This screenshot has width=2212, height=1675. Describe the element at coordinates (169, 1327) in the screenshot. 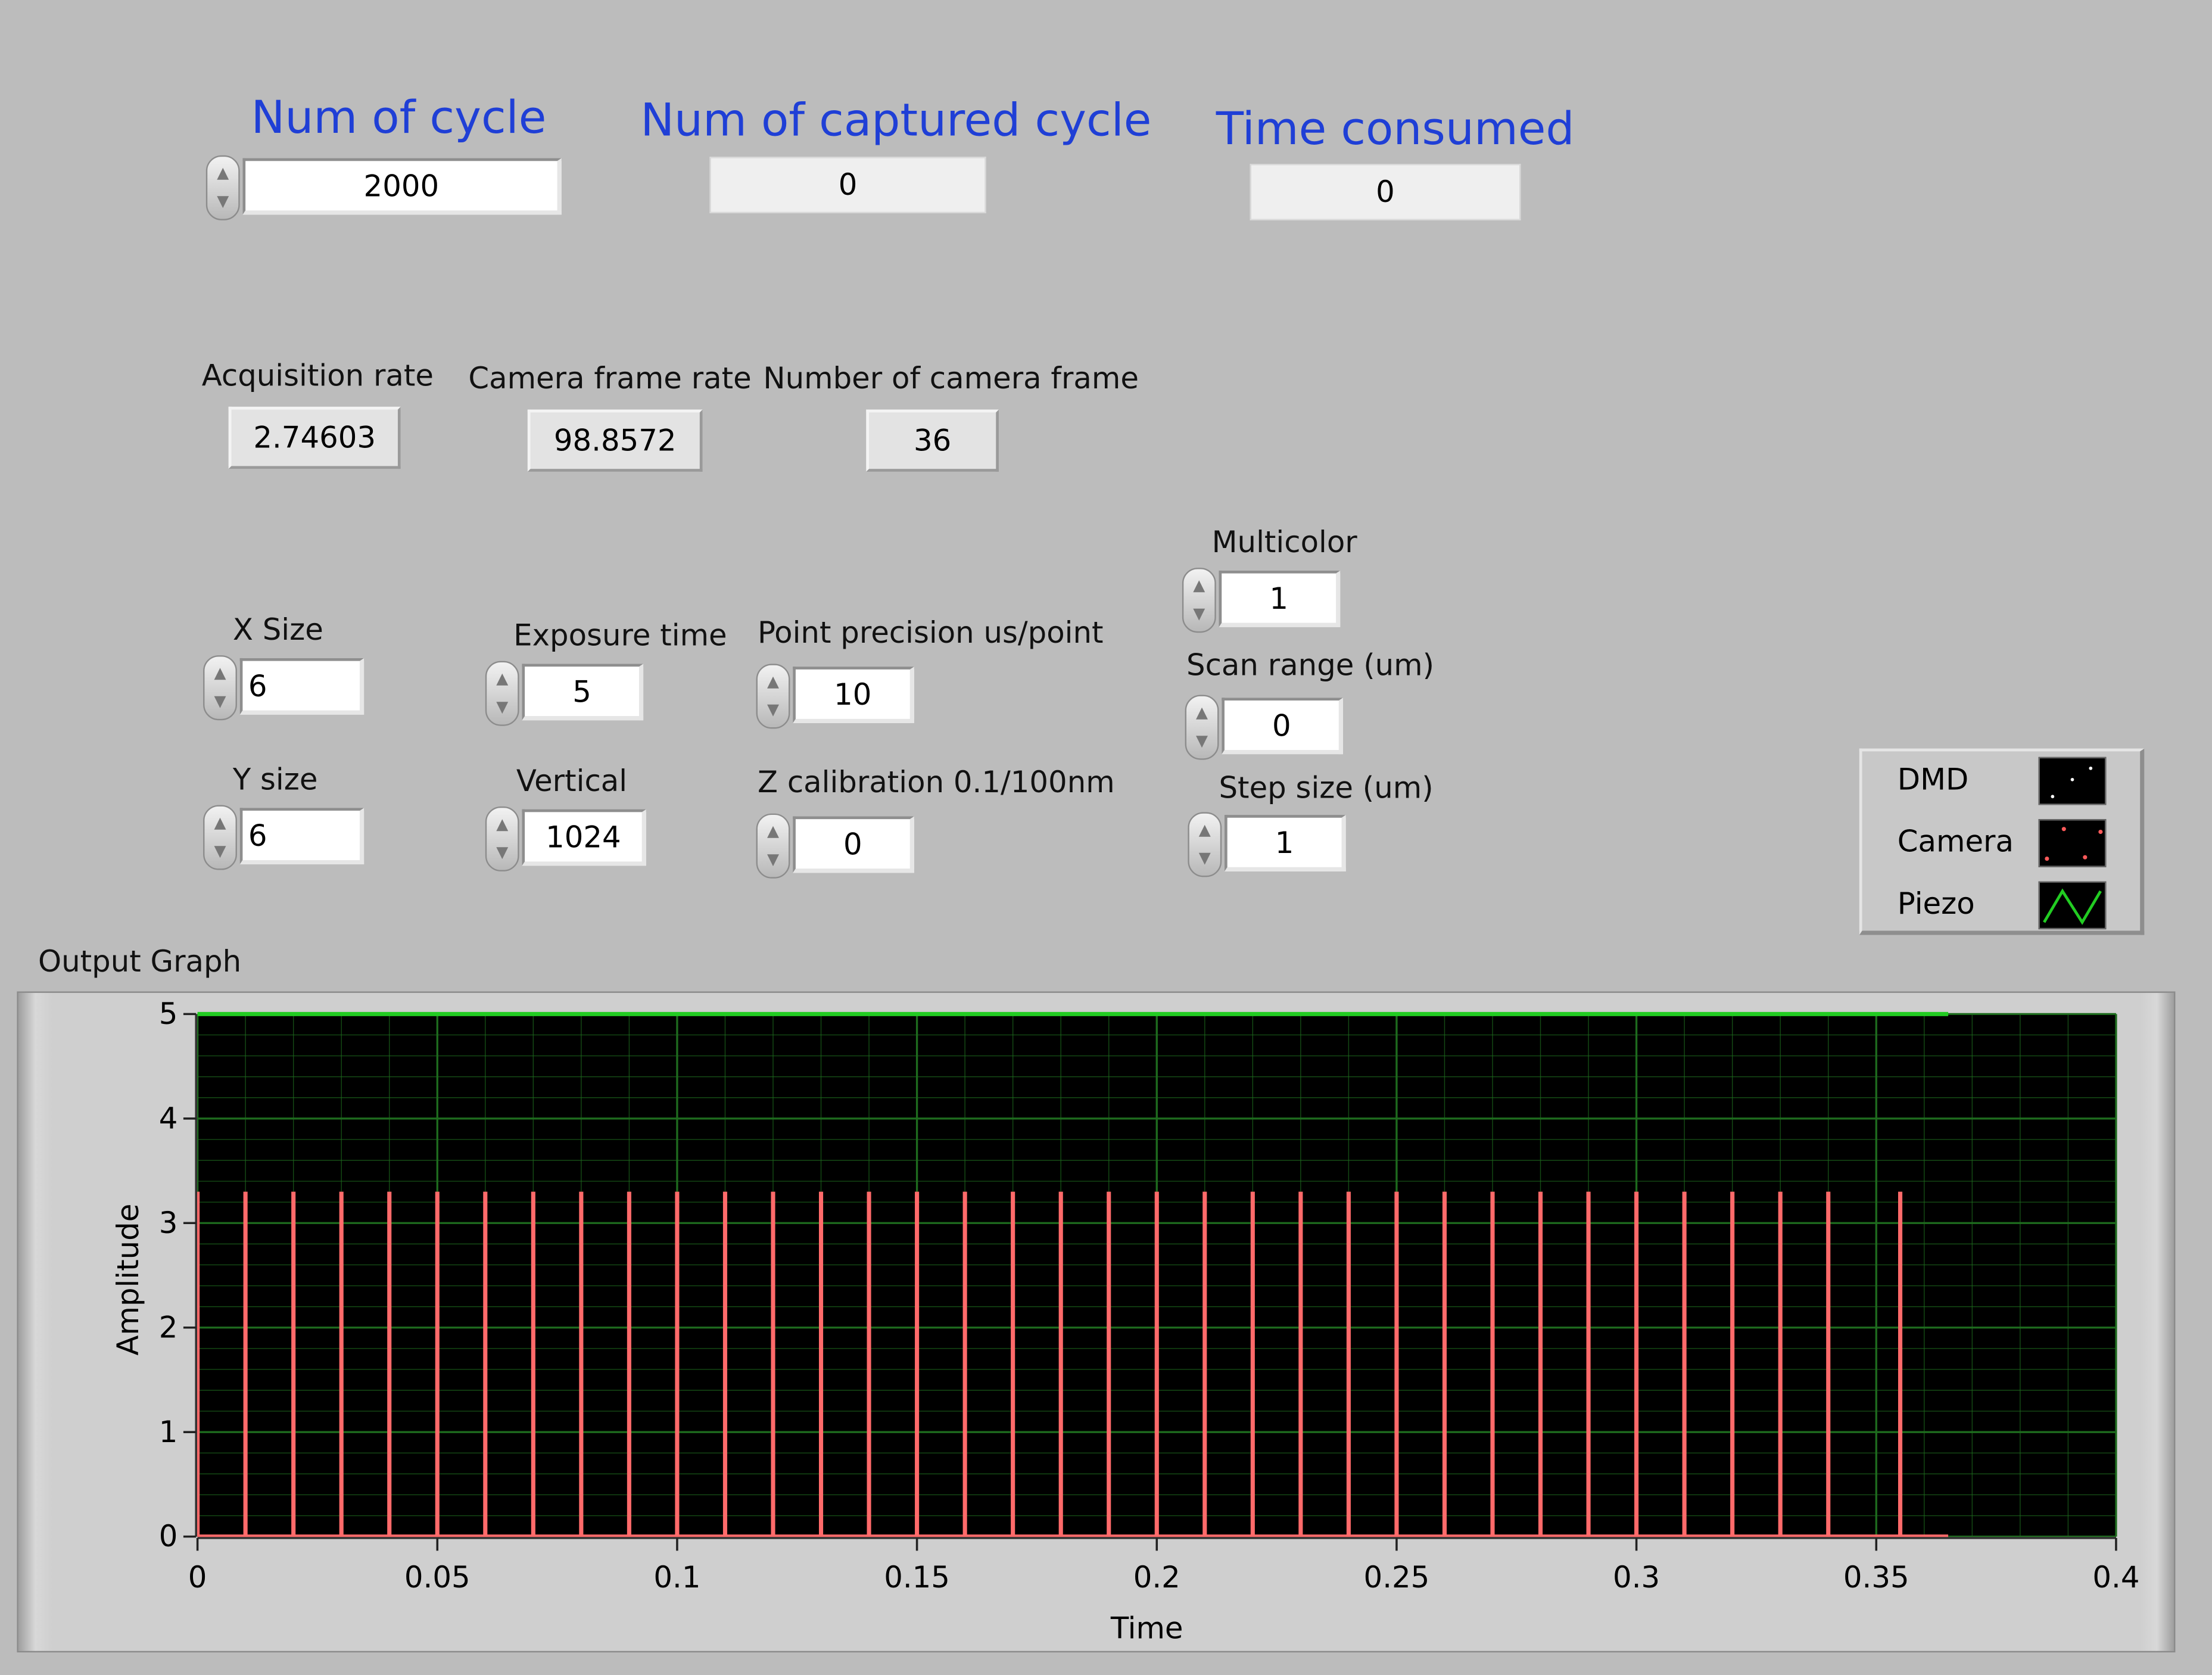

I see `y-tick-label: 2` at that location.